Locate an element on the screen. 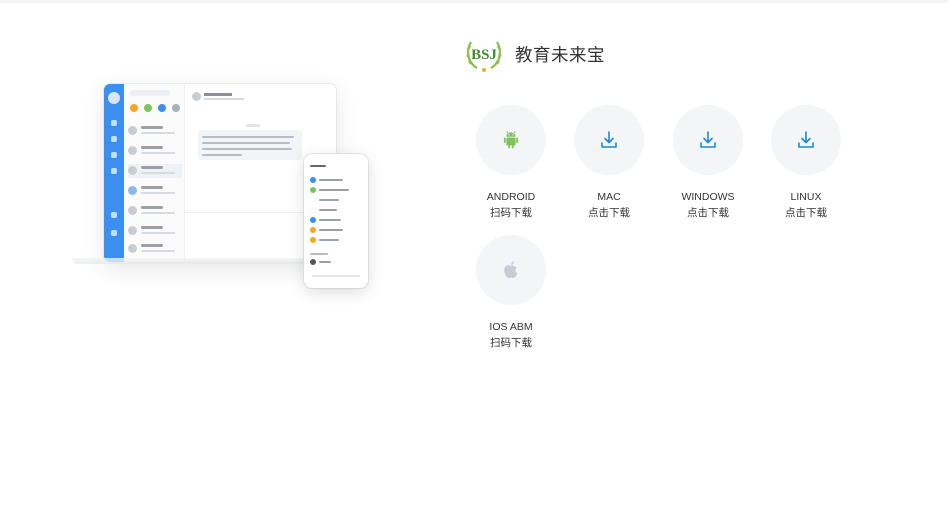 This screenshot has width=948, height=528. brand-logo-icon: BSJ is located at coordinates (484, 56).